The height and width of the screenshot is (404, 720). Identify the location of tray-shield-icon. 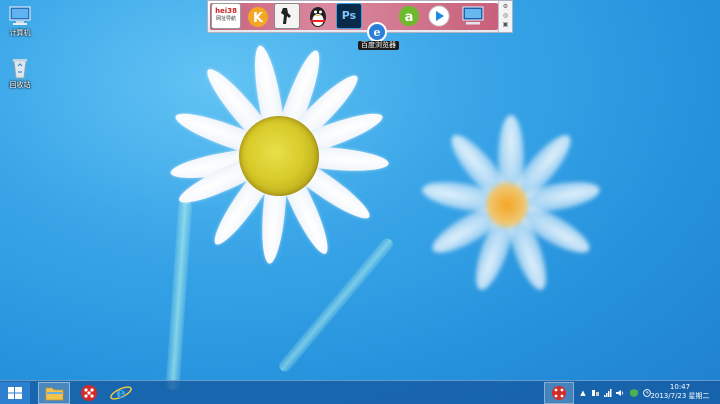
(634, 393).